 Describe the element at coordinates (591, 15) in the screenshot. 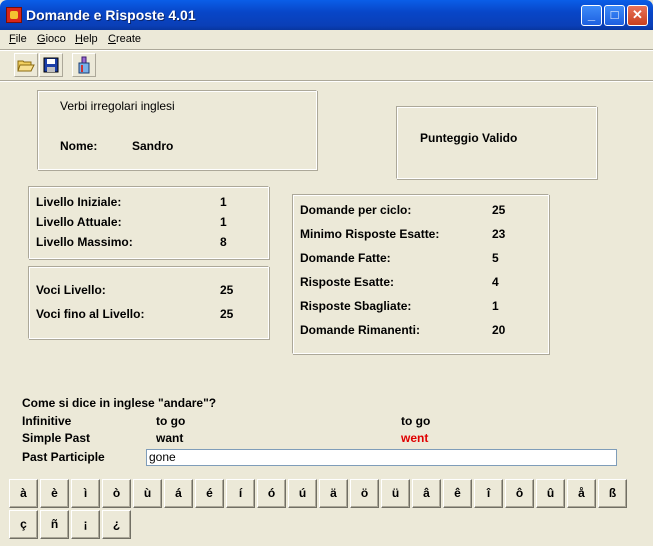

I see `minimize-button: _` at that location.